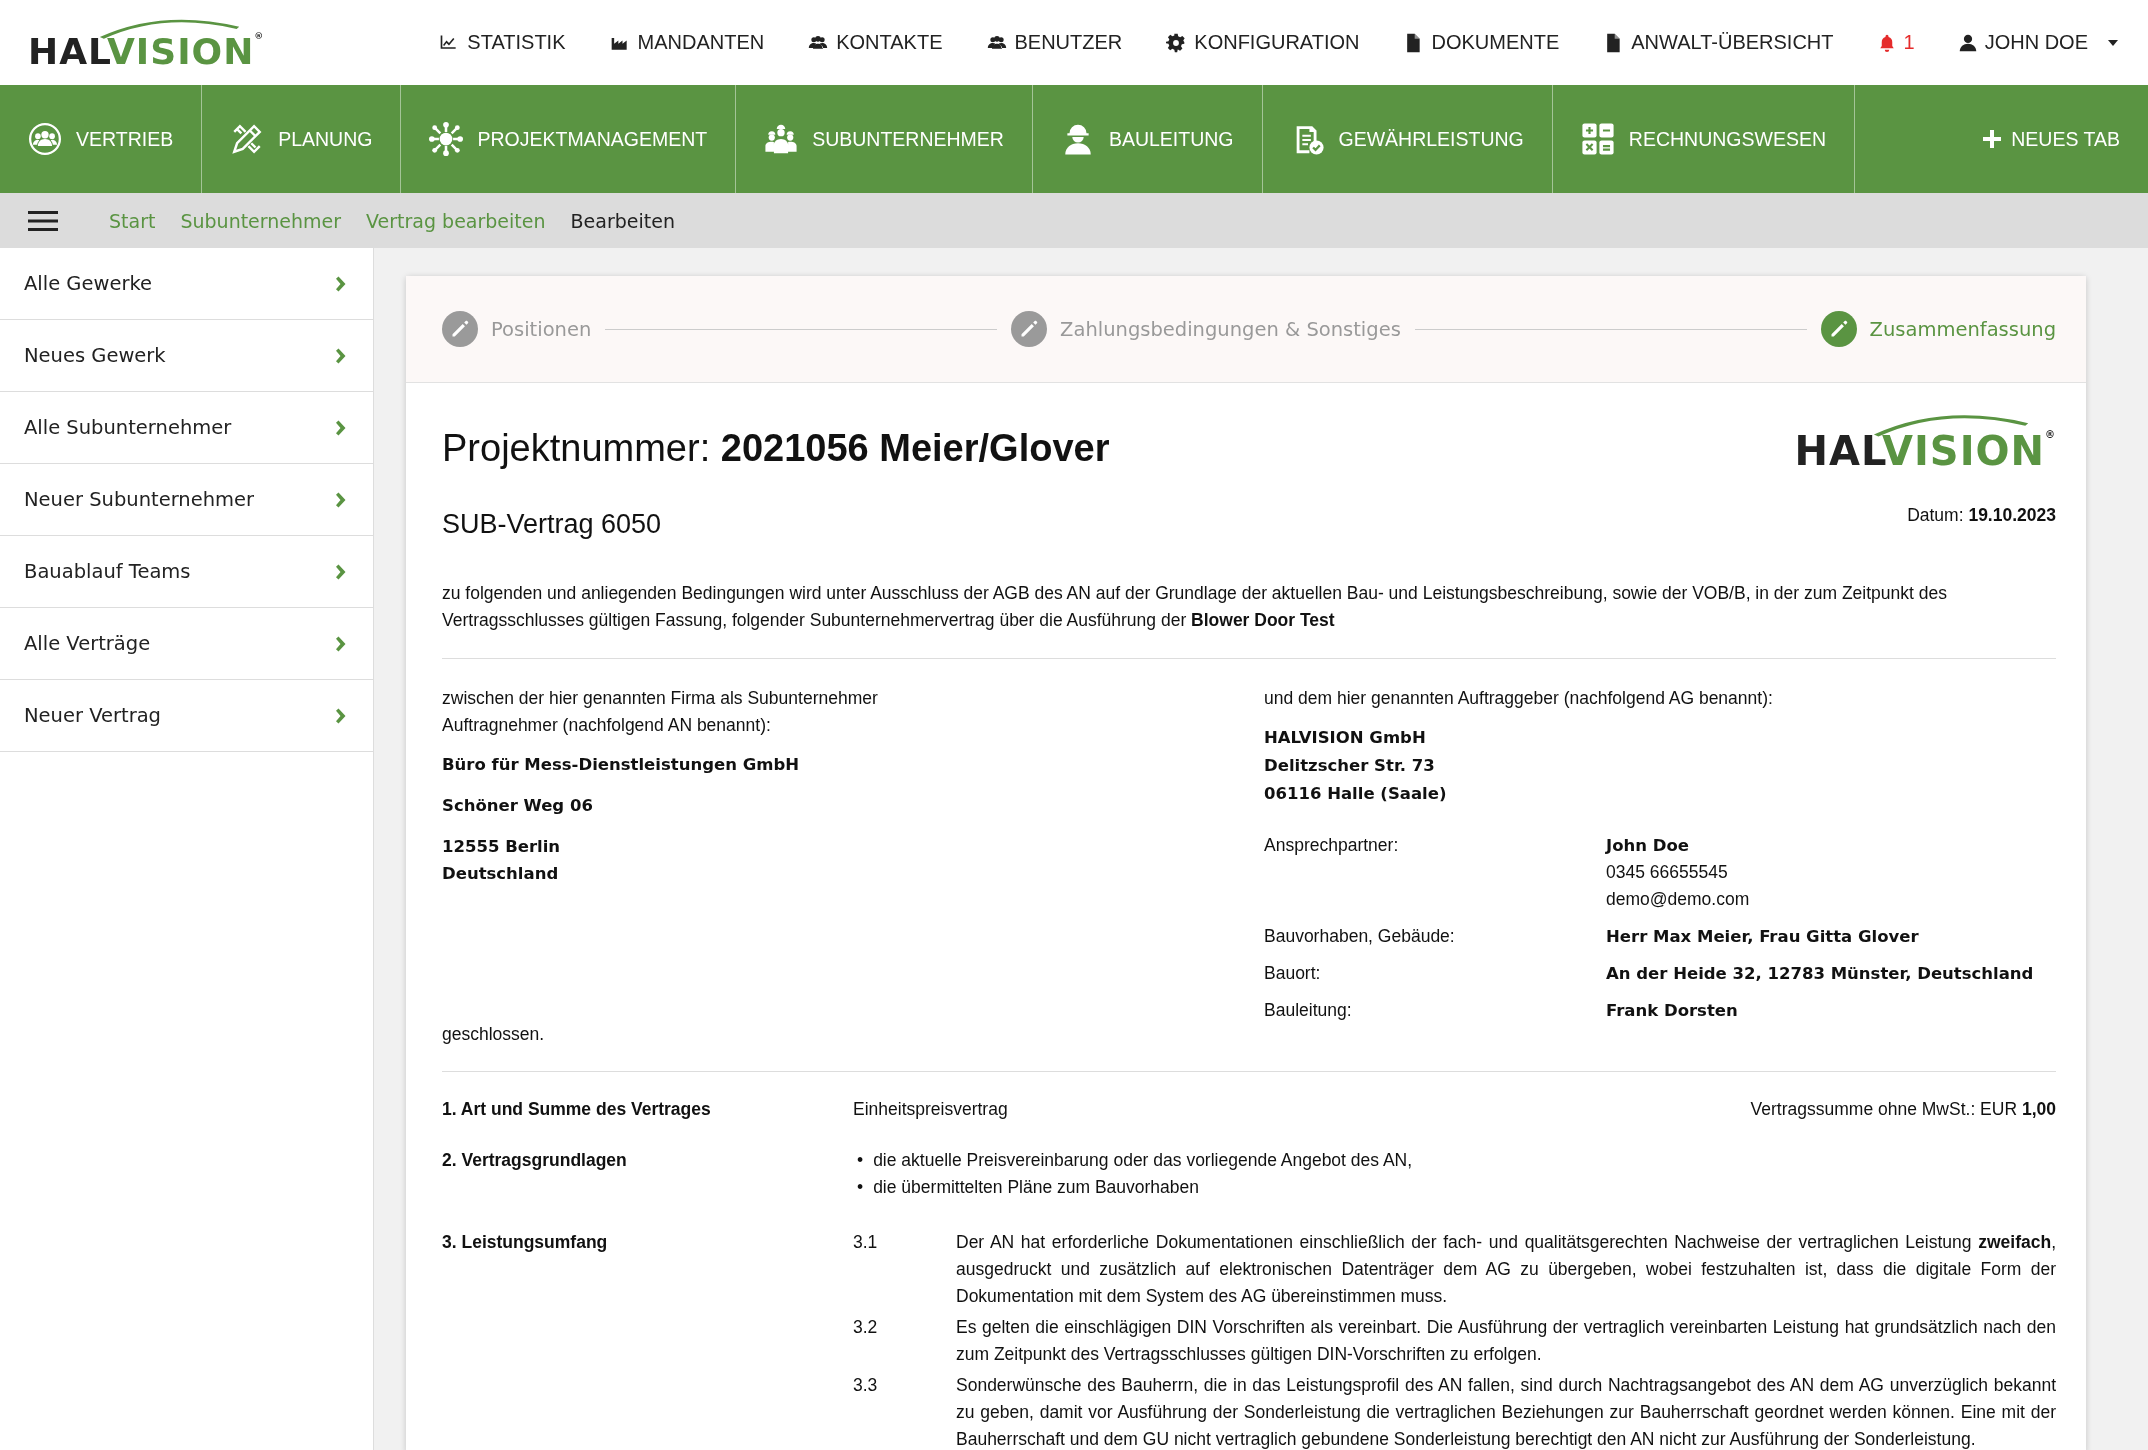  I want to click on clause-number: 3.1, so click(866, 1242).